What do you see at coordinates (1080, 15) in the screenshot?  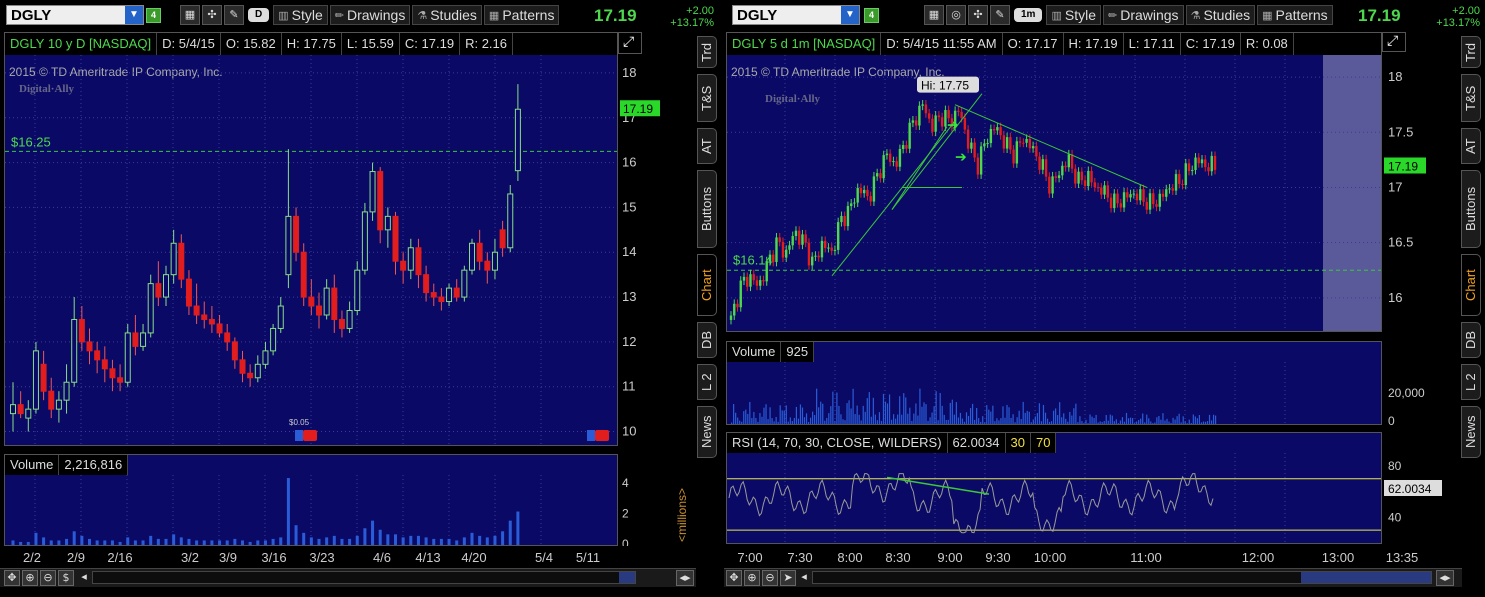 I see `style-label: Style` at bounding box center [1080, 15].